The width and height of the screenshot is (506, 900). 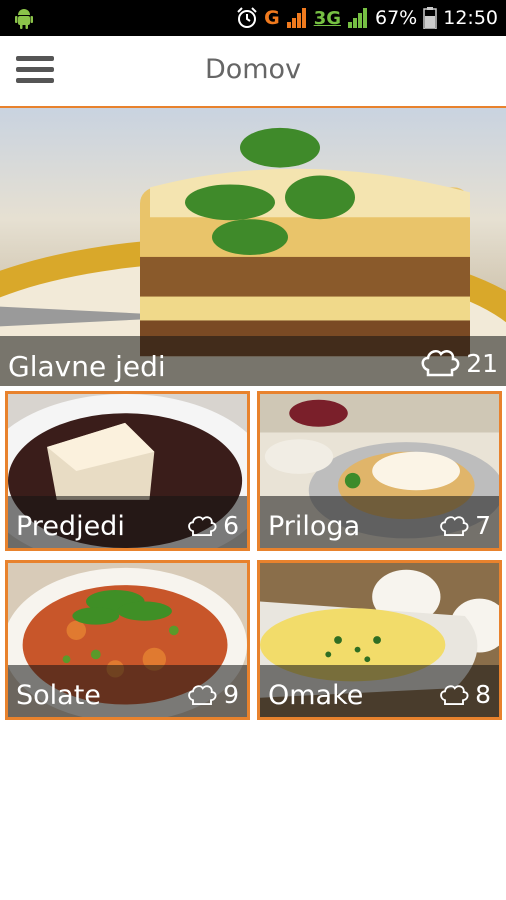 I want to click on signal-bars-3g-icon, so click(x=357, y=18).